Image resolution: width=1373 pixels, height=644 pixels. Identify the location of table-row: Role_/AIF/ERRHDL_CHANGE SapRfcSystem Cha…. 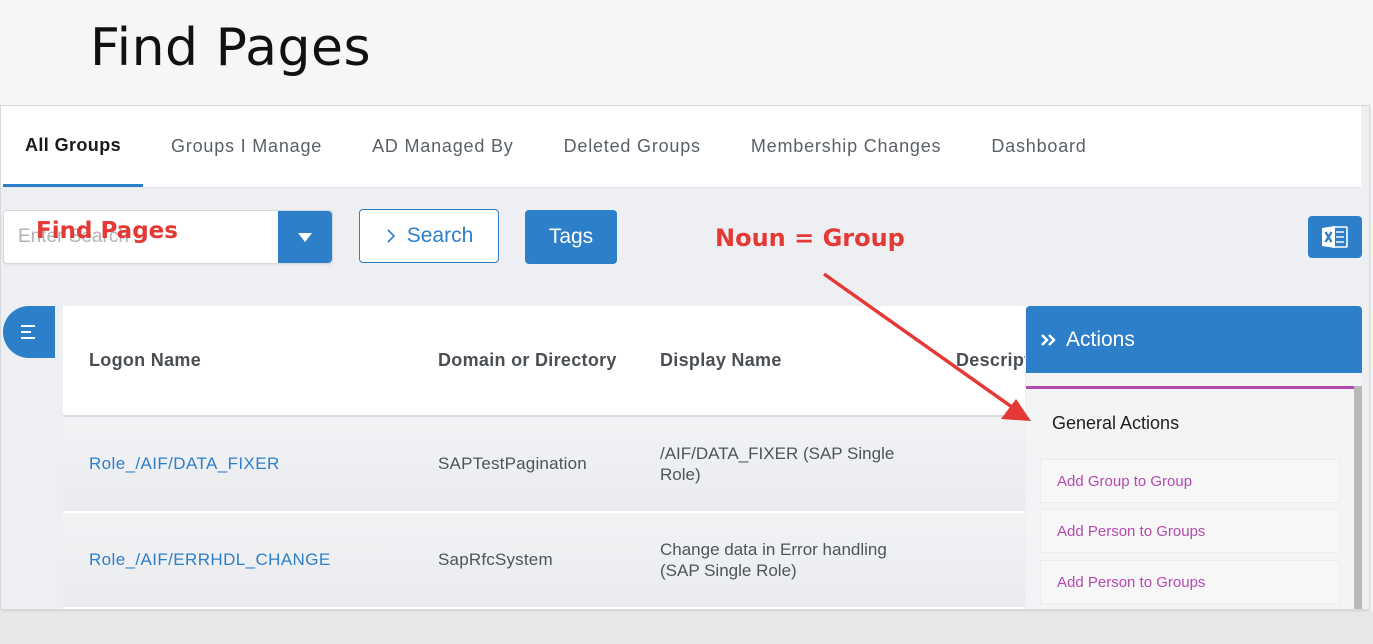
(544, 561).